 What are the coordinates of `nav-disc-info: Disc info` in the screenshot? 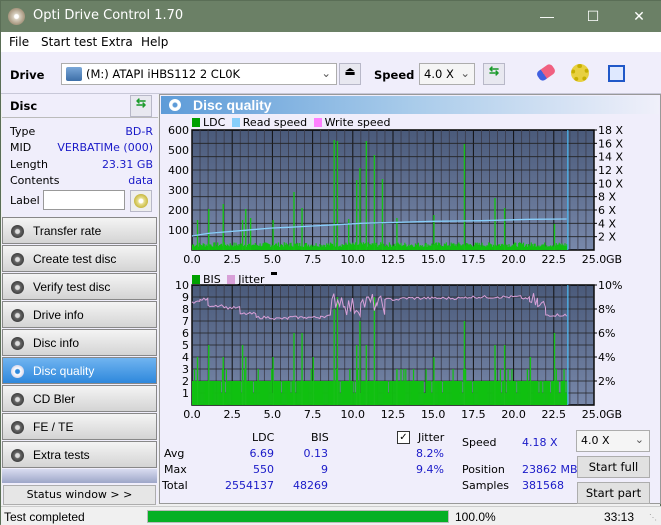 It's located at (79, 342).